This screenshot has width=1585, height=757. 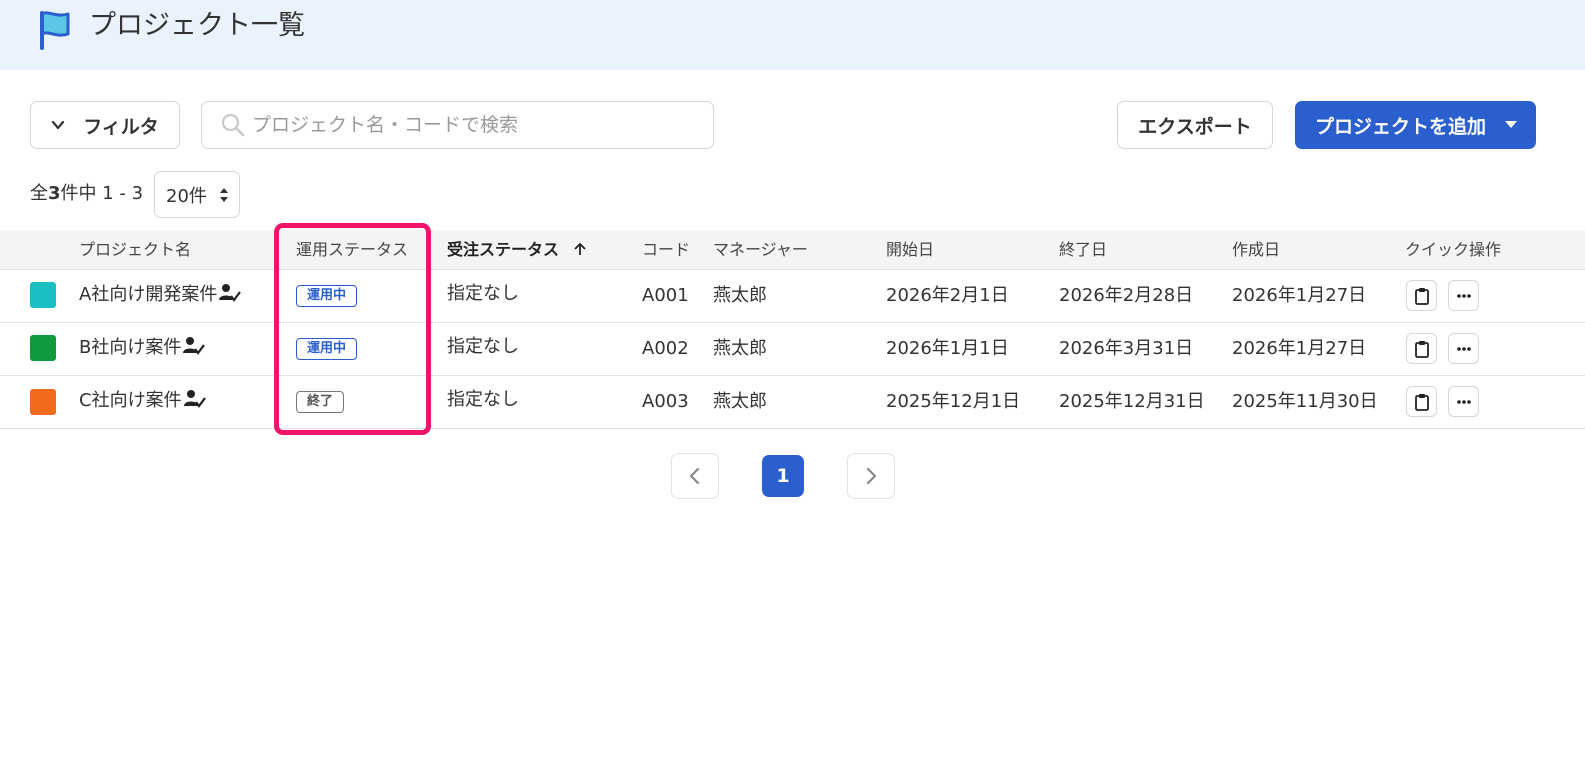 What do you see at coordinates (947, 348) in the screenshot?
I see `start-date: 2026年1月1日` at bounding box center [947, 348].